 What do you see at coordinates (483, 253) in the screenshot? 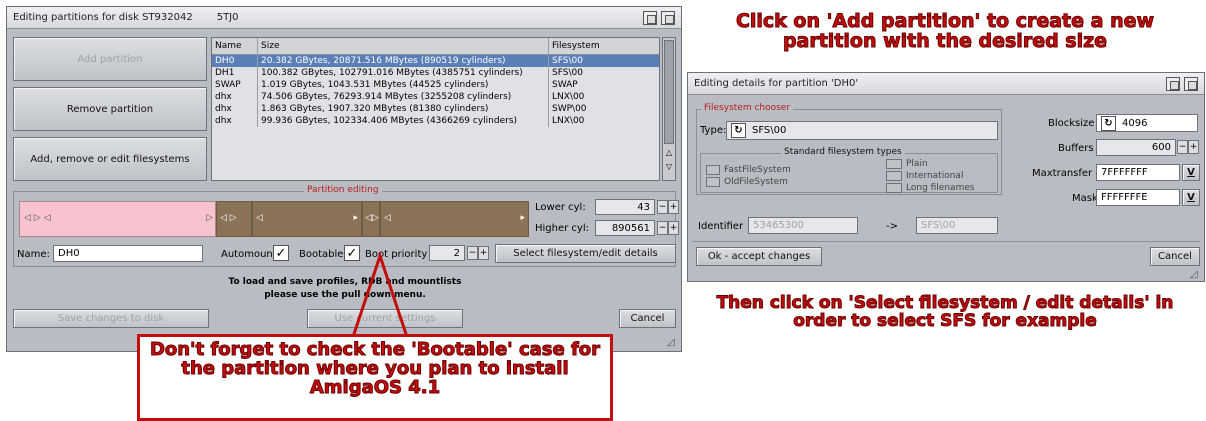
I see `boot-priority-increment-button: +` at bounding box center [483, 253].